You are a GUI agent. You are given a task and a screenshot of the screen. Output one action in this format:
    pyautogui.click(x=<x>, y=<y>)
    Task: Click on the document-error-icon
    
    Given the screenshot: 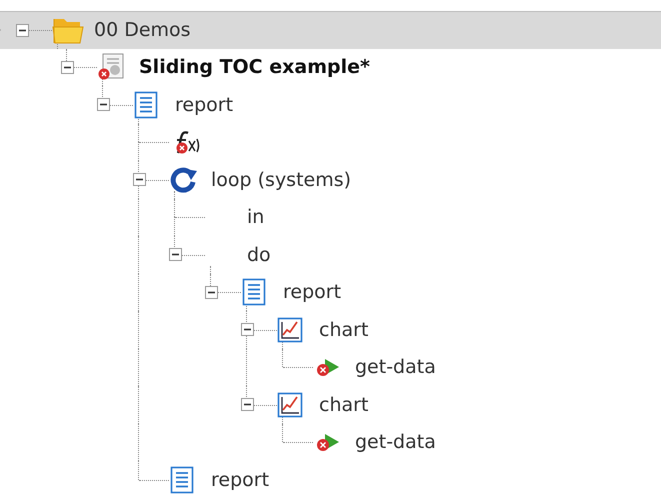 What is the action you would take?
    pyautogui.click(x=111, y=67)
    